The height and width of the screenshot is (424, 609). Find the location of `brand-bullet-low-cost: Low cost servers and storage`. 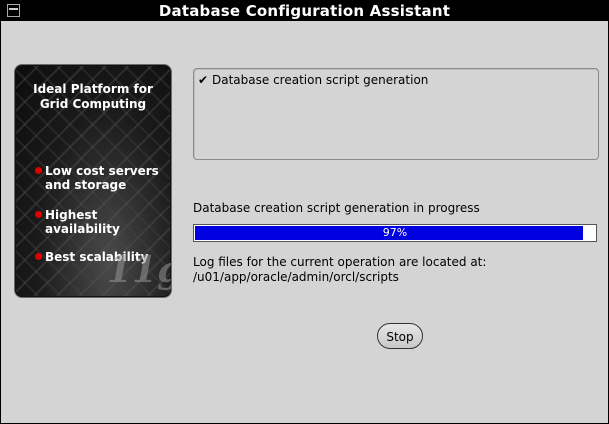

brand-bullet-low-cost: Low cost servers and storage is located at coordinates (97, 178).